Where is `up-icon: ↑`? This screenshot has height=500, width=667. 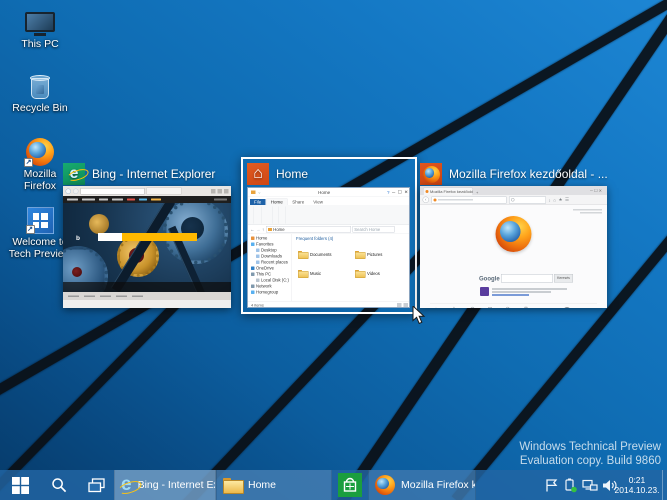 up-icon: ↑ is located at coordinates (263, 229).